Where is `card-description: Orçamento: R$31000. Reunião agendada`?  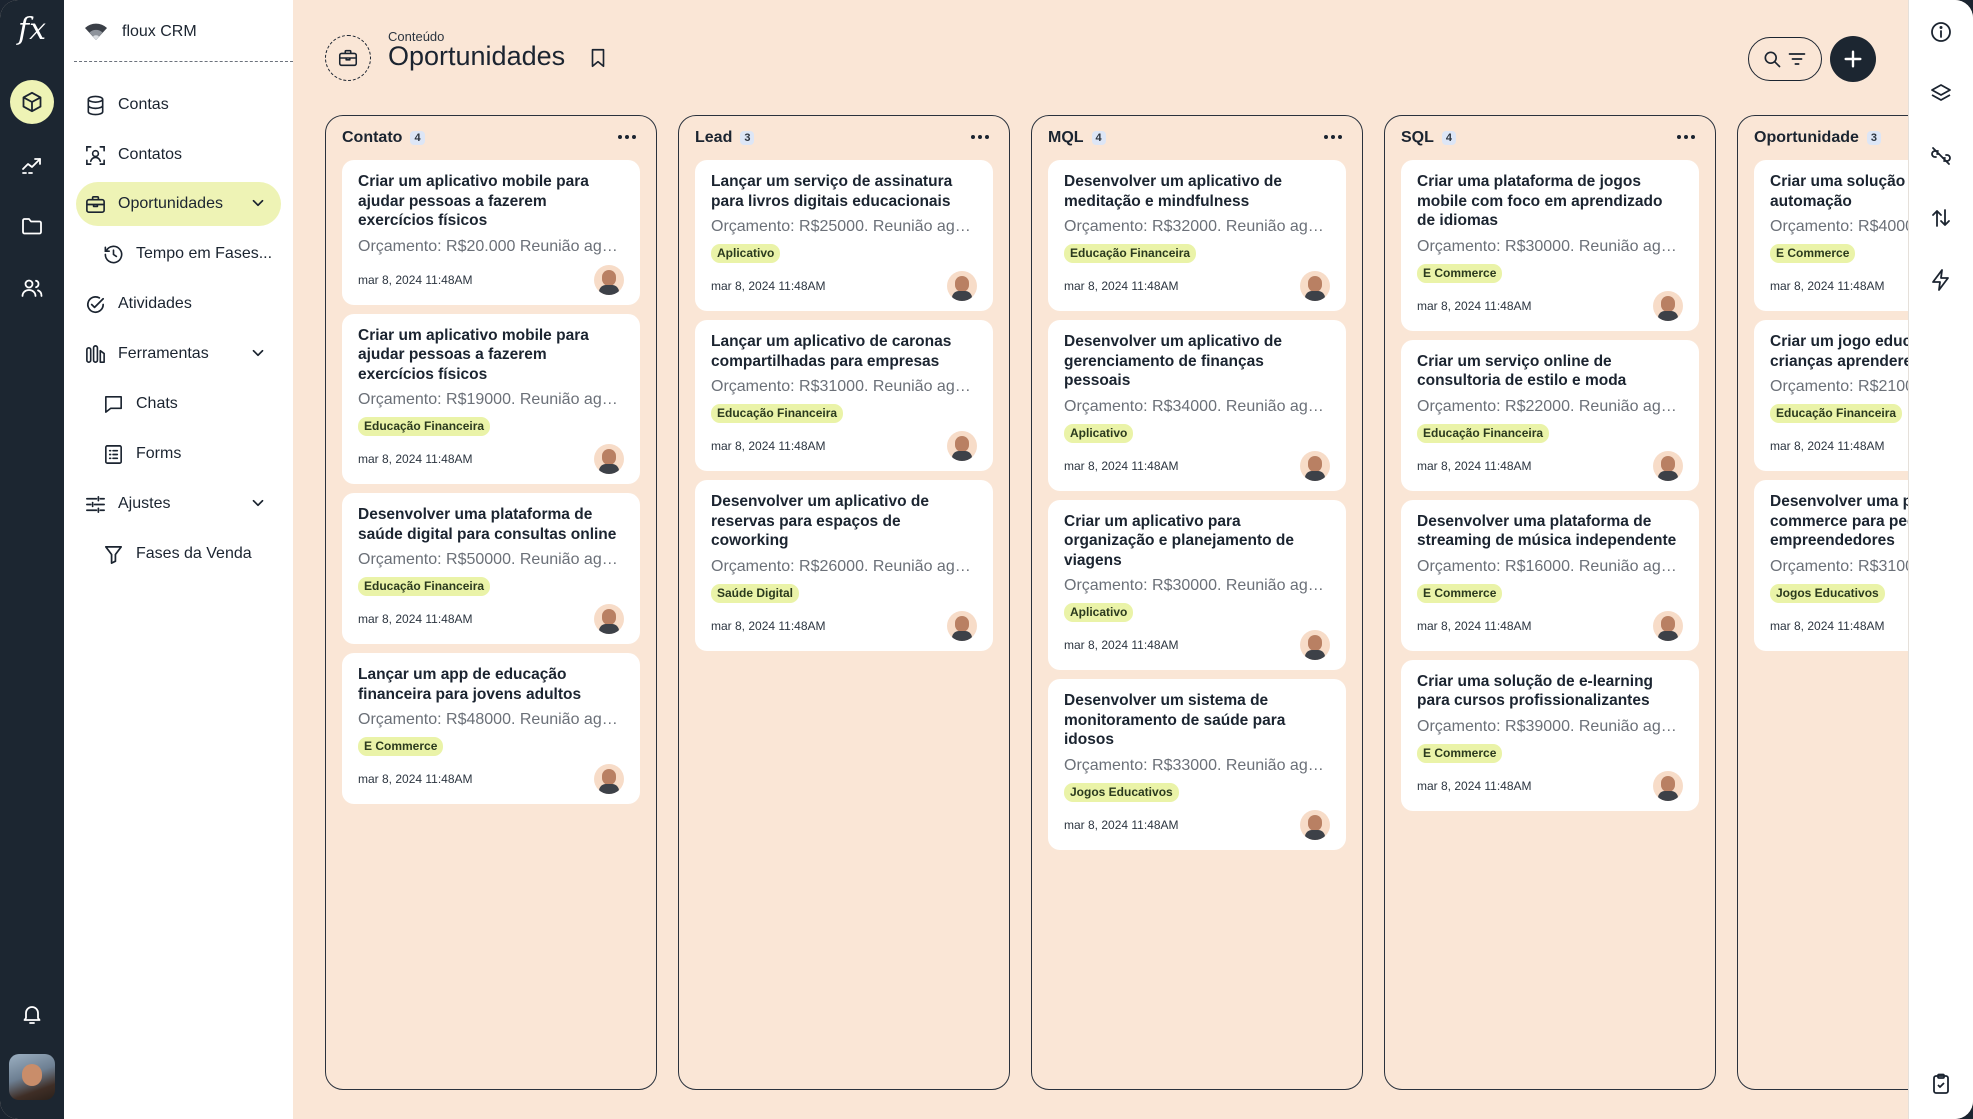 card-description: Orçamento: R$31000. Reunião agendada is located at coordinates (844, 386).